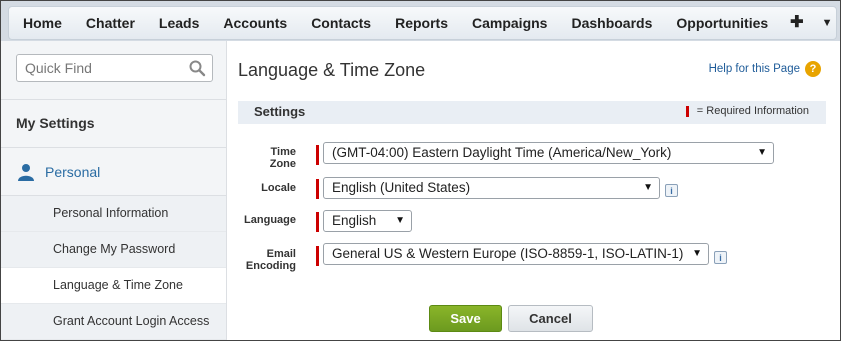 The height and width of the screenshot is (341, 841). I want to click on required-legend: = Required Information, so click(747, 111).